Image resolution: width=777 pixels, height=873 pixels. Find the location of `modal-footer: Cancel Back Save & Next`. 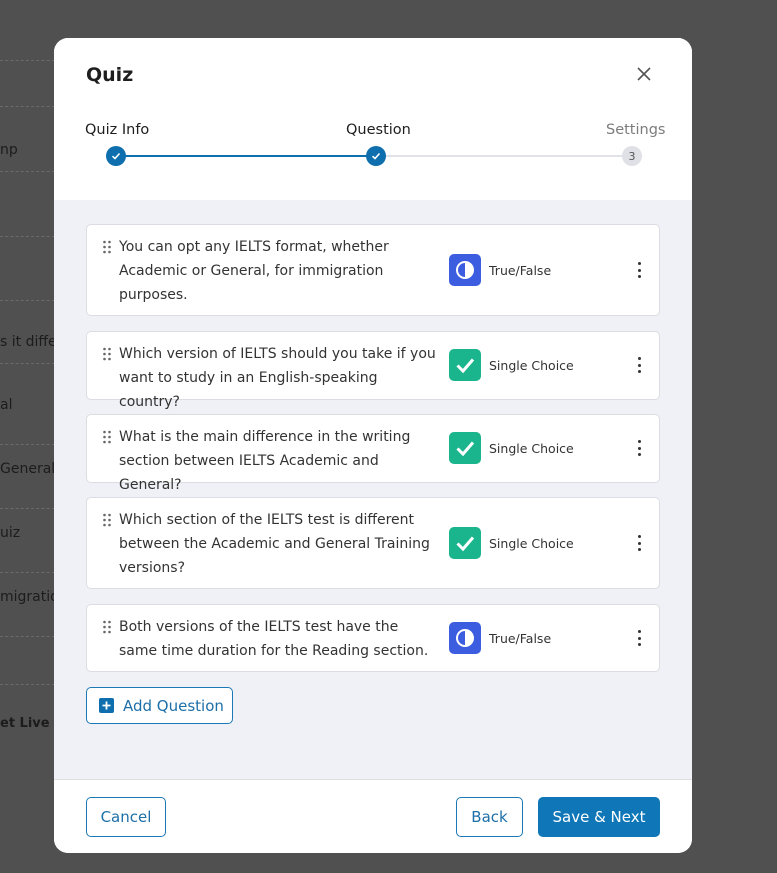

modal-footer: Cancel Back Save & Next is located at coordinates (373, 816).